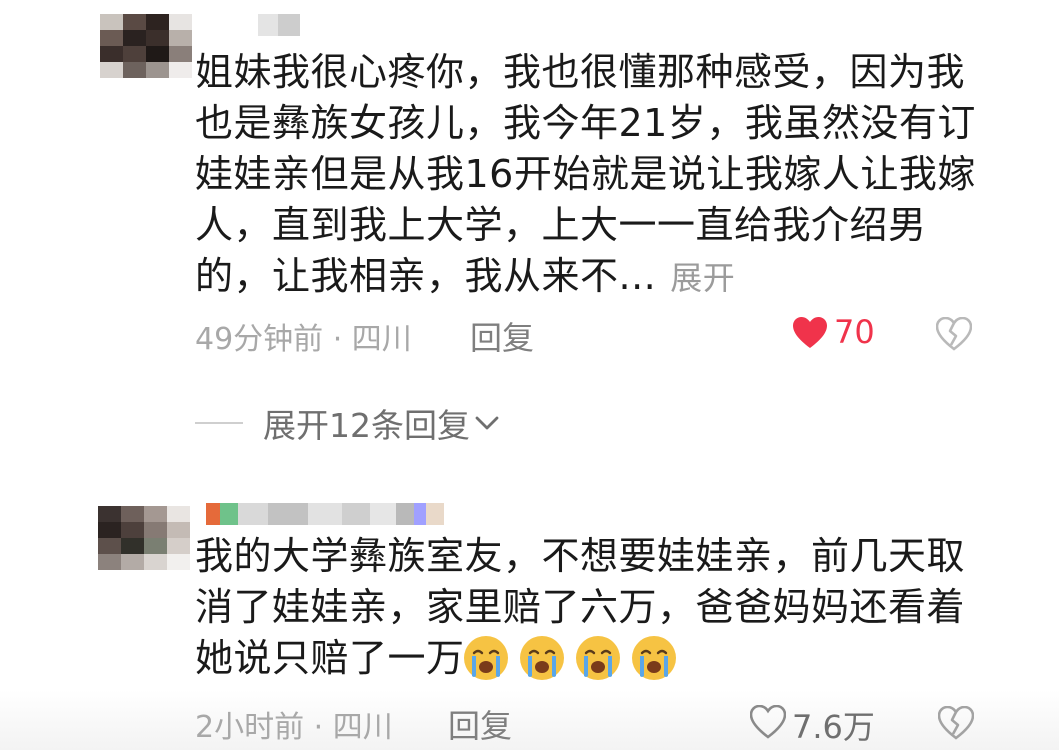 Image resolution: width=1059 pixels, height=750 pixels. Describe the element at coordinates (585, 123) in the screenshot. I see `comment-line: 也是彝族女孩儿，我今年21岁，我虽然没有订` at that location.